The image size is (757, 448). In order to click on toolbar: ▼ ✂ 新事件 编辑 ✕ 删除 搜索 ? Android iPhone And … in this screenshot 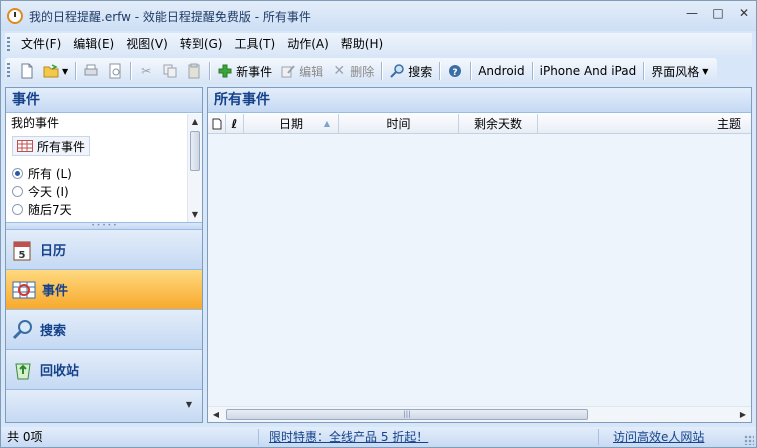, I will do `click(361, 71)`.